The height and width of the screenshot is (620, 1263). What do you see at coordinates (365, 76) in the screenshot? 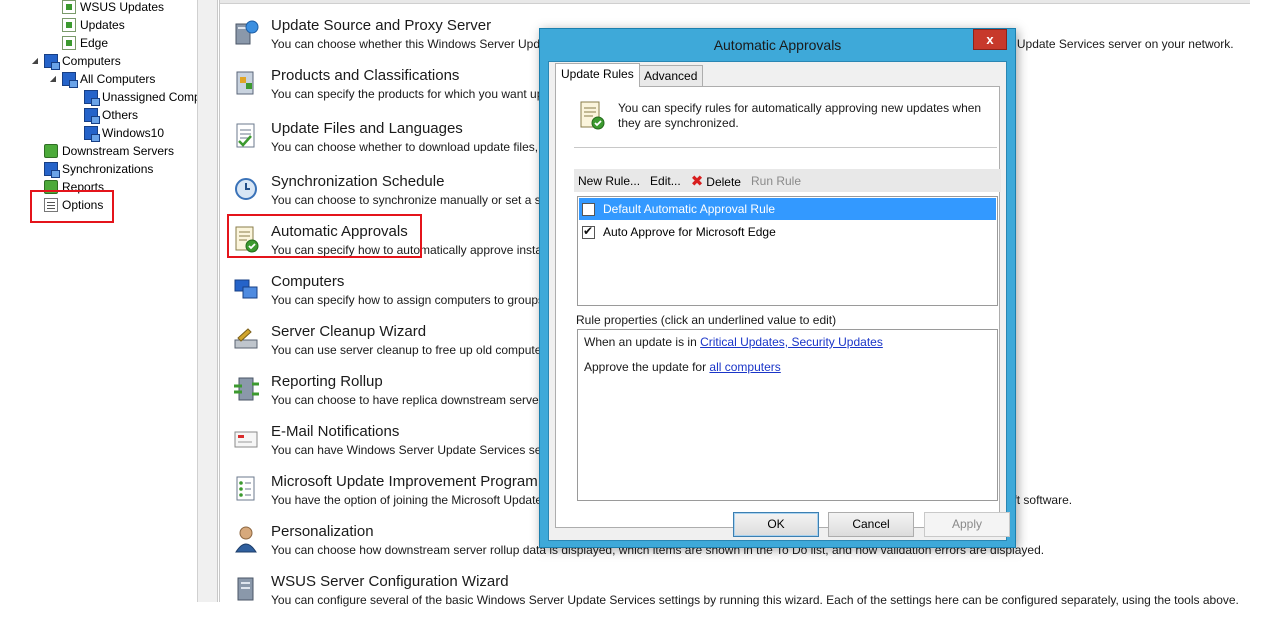
I see `option-title: Products and Classifications` at bounding box center [365, 76].